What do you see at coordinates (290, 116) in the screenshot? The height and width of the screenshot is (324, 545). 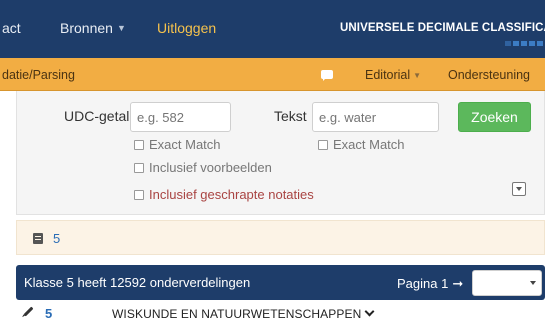 I see `text-label: Tekst` at bounding box center [290, 116].